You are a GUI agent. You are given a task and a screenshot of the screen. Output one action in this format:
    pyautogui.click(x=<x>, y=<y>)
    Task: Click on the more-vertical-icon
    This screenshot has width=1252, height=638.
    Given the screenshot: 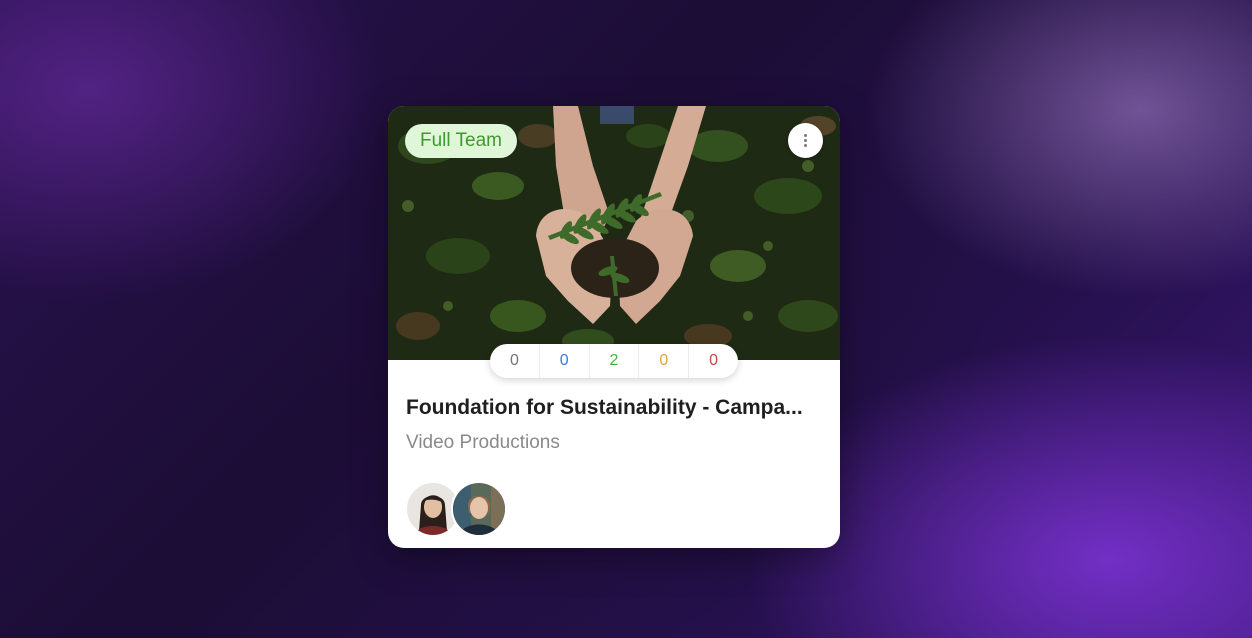 What is the action you would take?
    pyautogui.click(x=805, y=135)
    